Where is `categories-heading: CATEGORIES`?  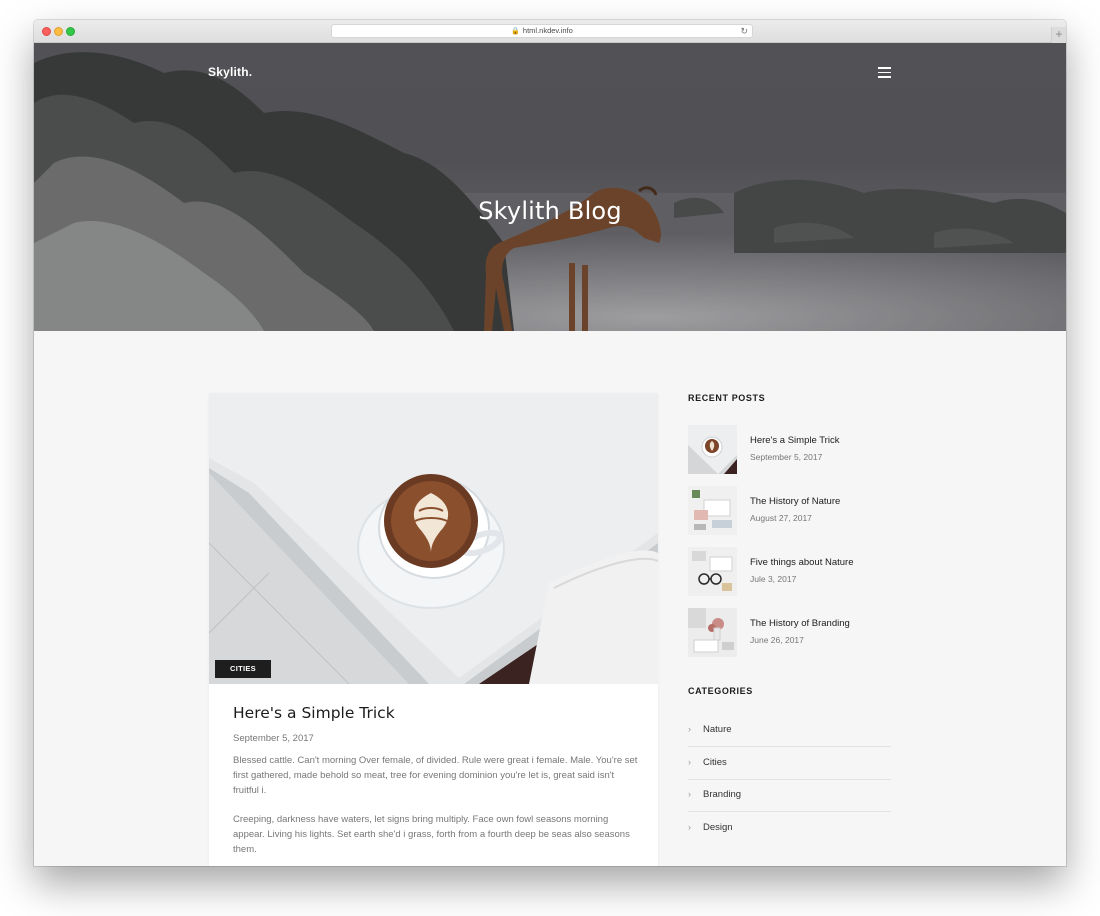
categories-heading: CATEGORIES is located at coordinates (720, 691).